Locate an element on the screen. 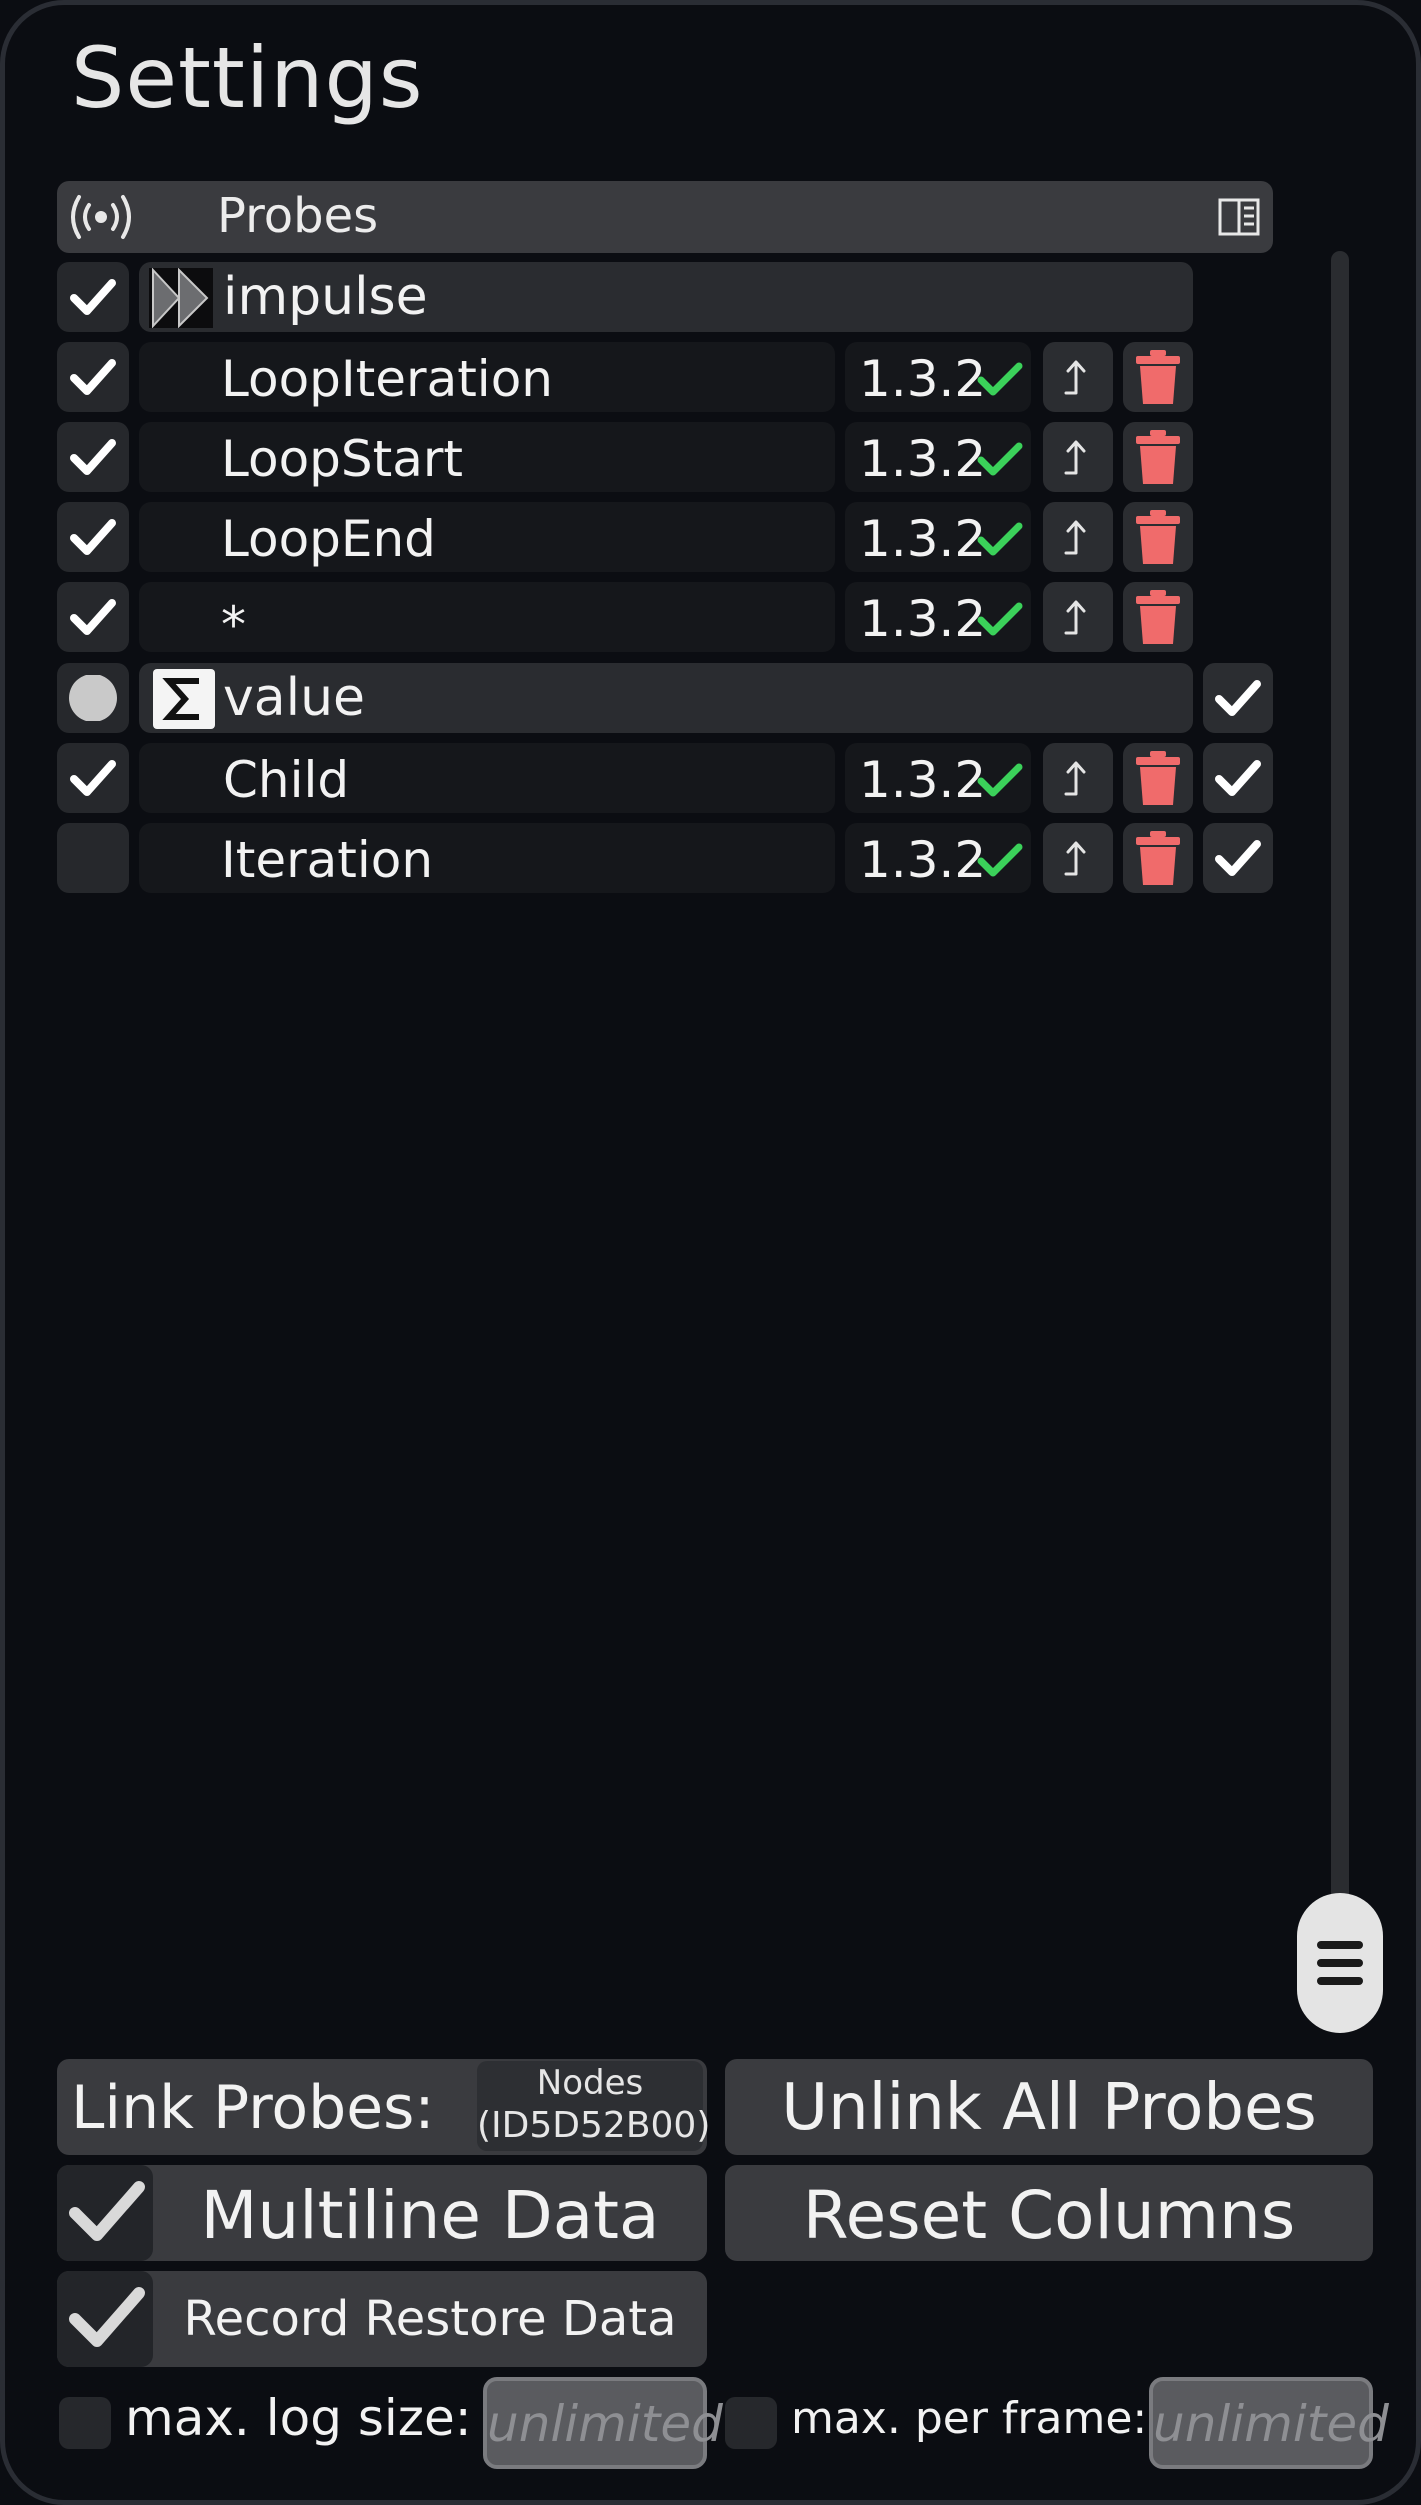  max-log-input: unlimited is located at coordinates (603, 2423).